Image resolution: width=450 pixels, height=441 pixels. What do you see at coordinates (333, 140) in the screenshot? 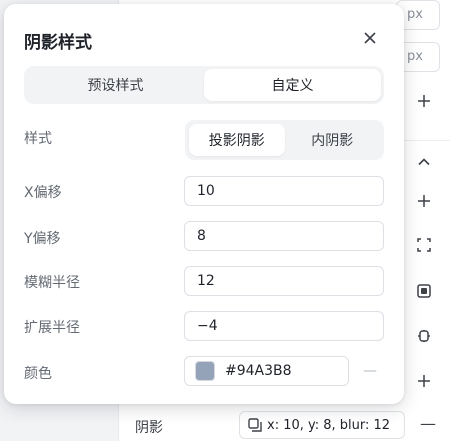
I see `option-inner-shadow: 内阴影` at bounding box center [333, 140].